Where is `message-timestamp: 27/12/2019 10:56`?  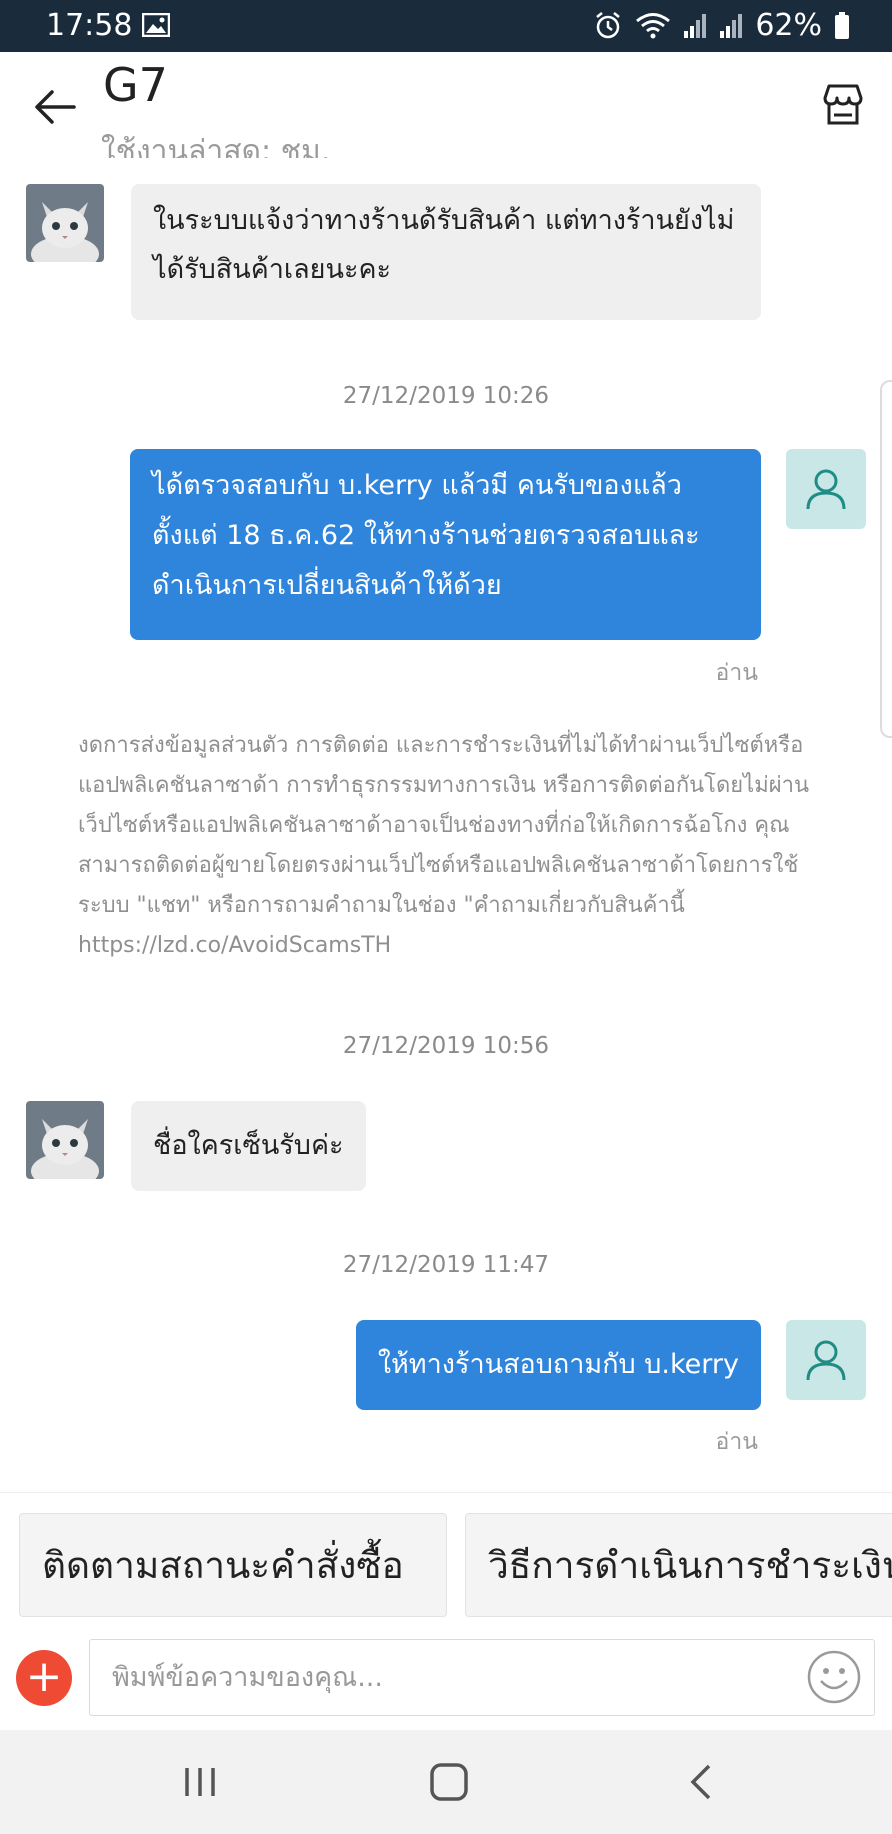 message-timestamp: 27/12/2019 10:56 is located at coordinates (446, 1046).